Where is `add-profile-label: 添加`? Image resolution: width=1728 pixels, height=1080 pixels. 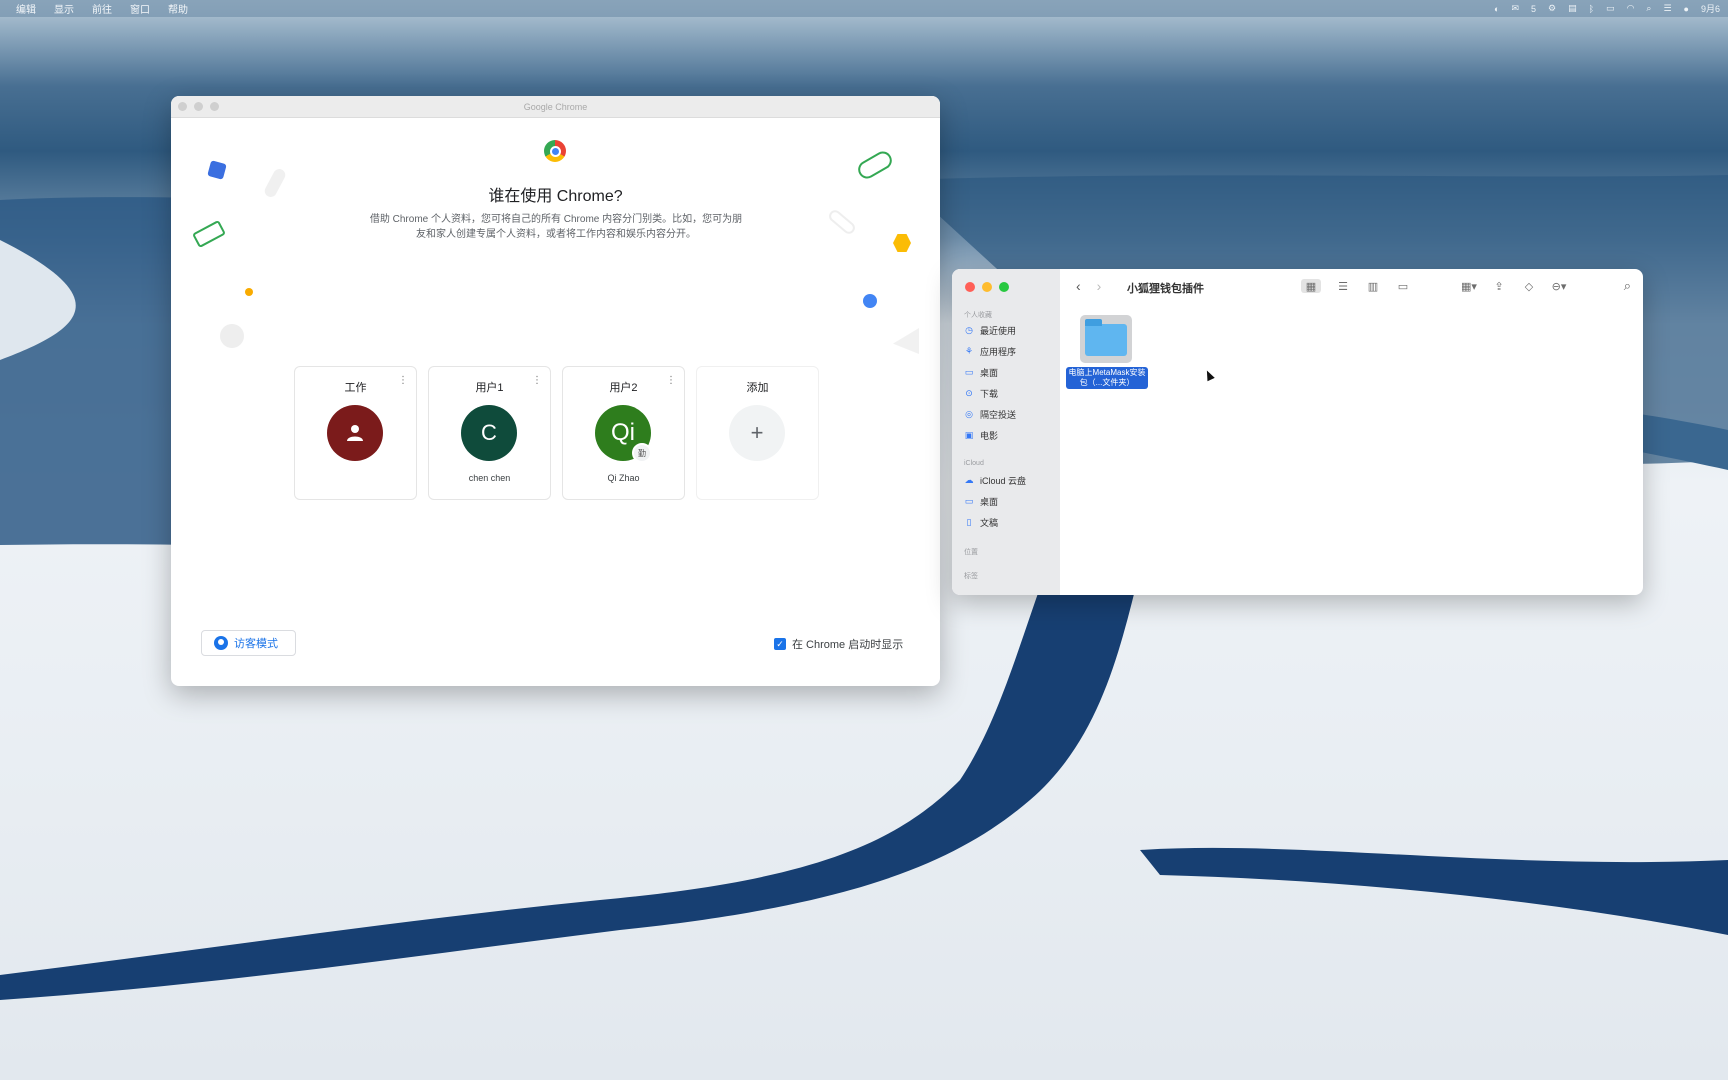
add-profile-label: 添加 is located at coordinates (757, 388).